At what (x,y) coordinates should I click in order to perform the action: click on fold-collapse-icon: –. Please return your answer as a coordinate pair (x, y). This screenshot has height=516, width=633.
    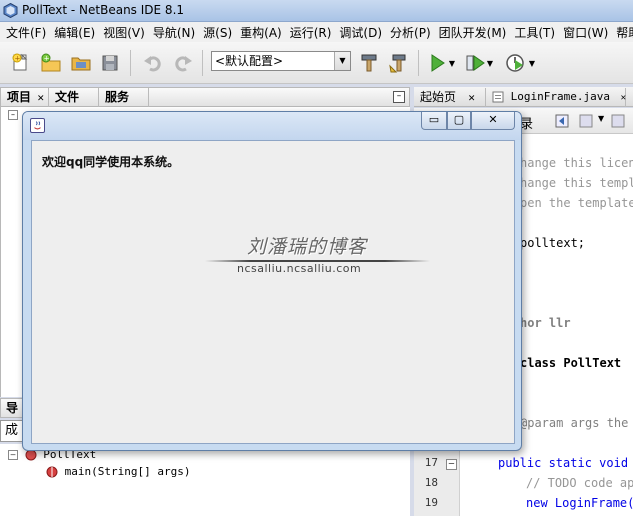
    Looking at the image, I should click on (451, 464).